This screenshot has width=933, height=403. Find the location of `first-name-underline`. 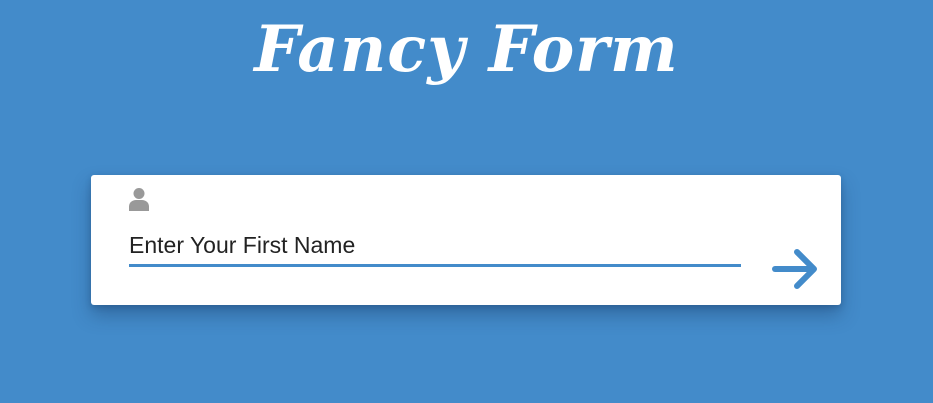

first-name-underline is located at coordinates (435, 265).